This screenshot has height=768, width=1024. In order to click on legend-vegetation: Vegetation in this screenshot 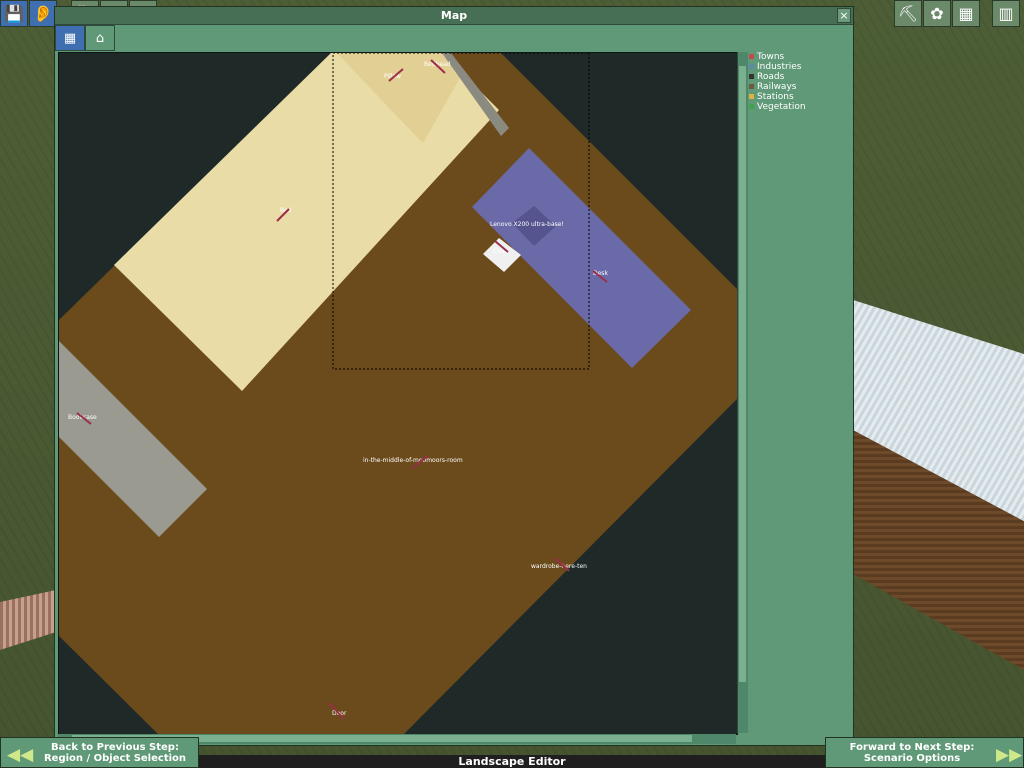, I will do `click(799, 107)`.